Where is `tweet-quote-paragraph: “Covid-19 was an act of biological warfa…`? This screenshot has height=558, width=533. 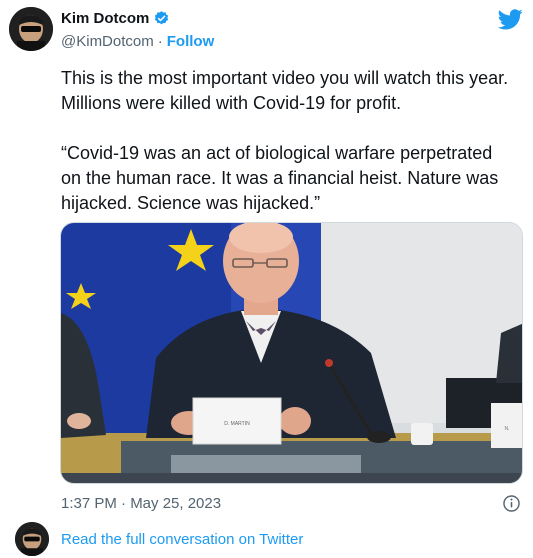 tweet-quote-paragraph: “Covid-19 was an act of biological warfa… is located at coordinates (280, 178).